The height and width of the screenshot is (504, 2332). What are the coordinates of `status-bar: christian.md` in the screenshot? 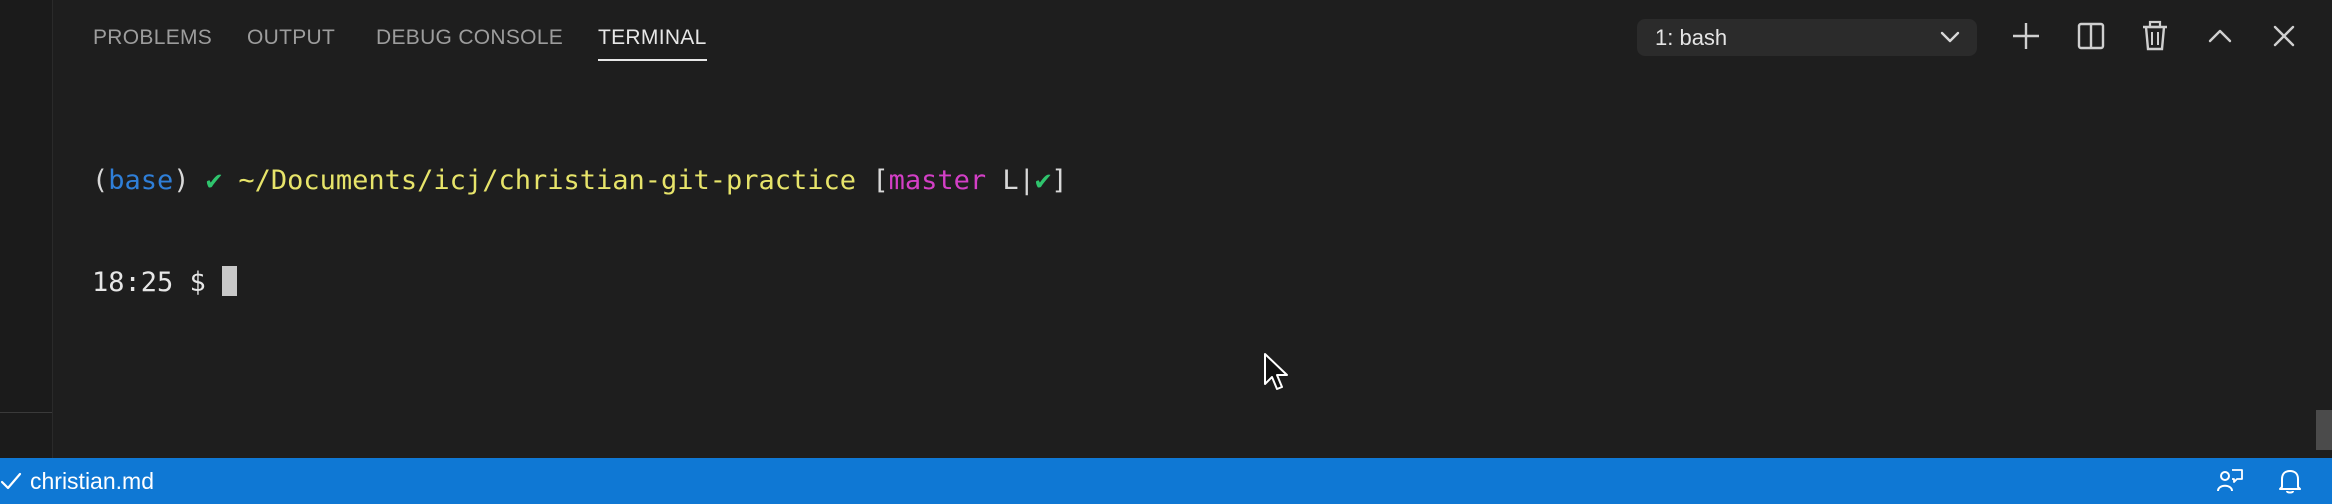 It's located at (1166, 481).